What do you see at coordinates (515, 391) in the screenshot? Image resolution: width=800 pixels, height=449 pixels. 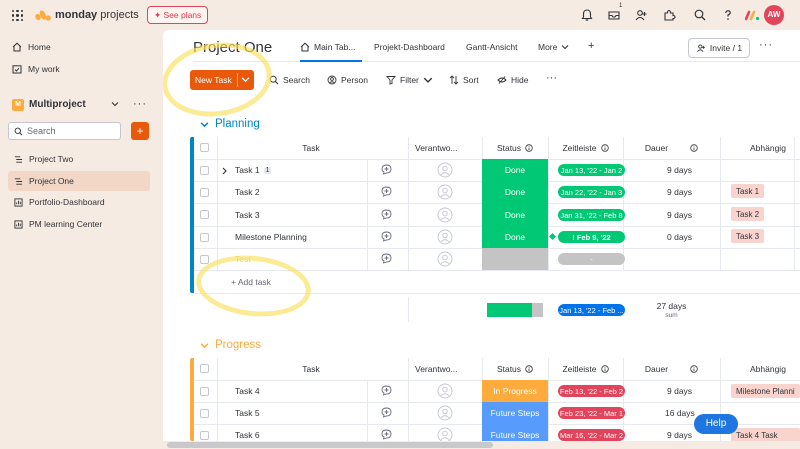 I see `status-cell: In Progress` at bounding box center [515, 391].